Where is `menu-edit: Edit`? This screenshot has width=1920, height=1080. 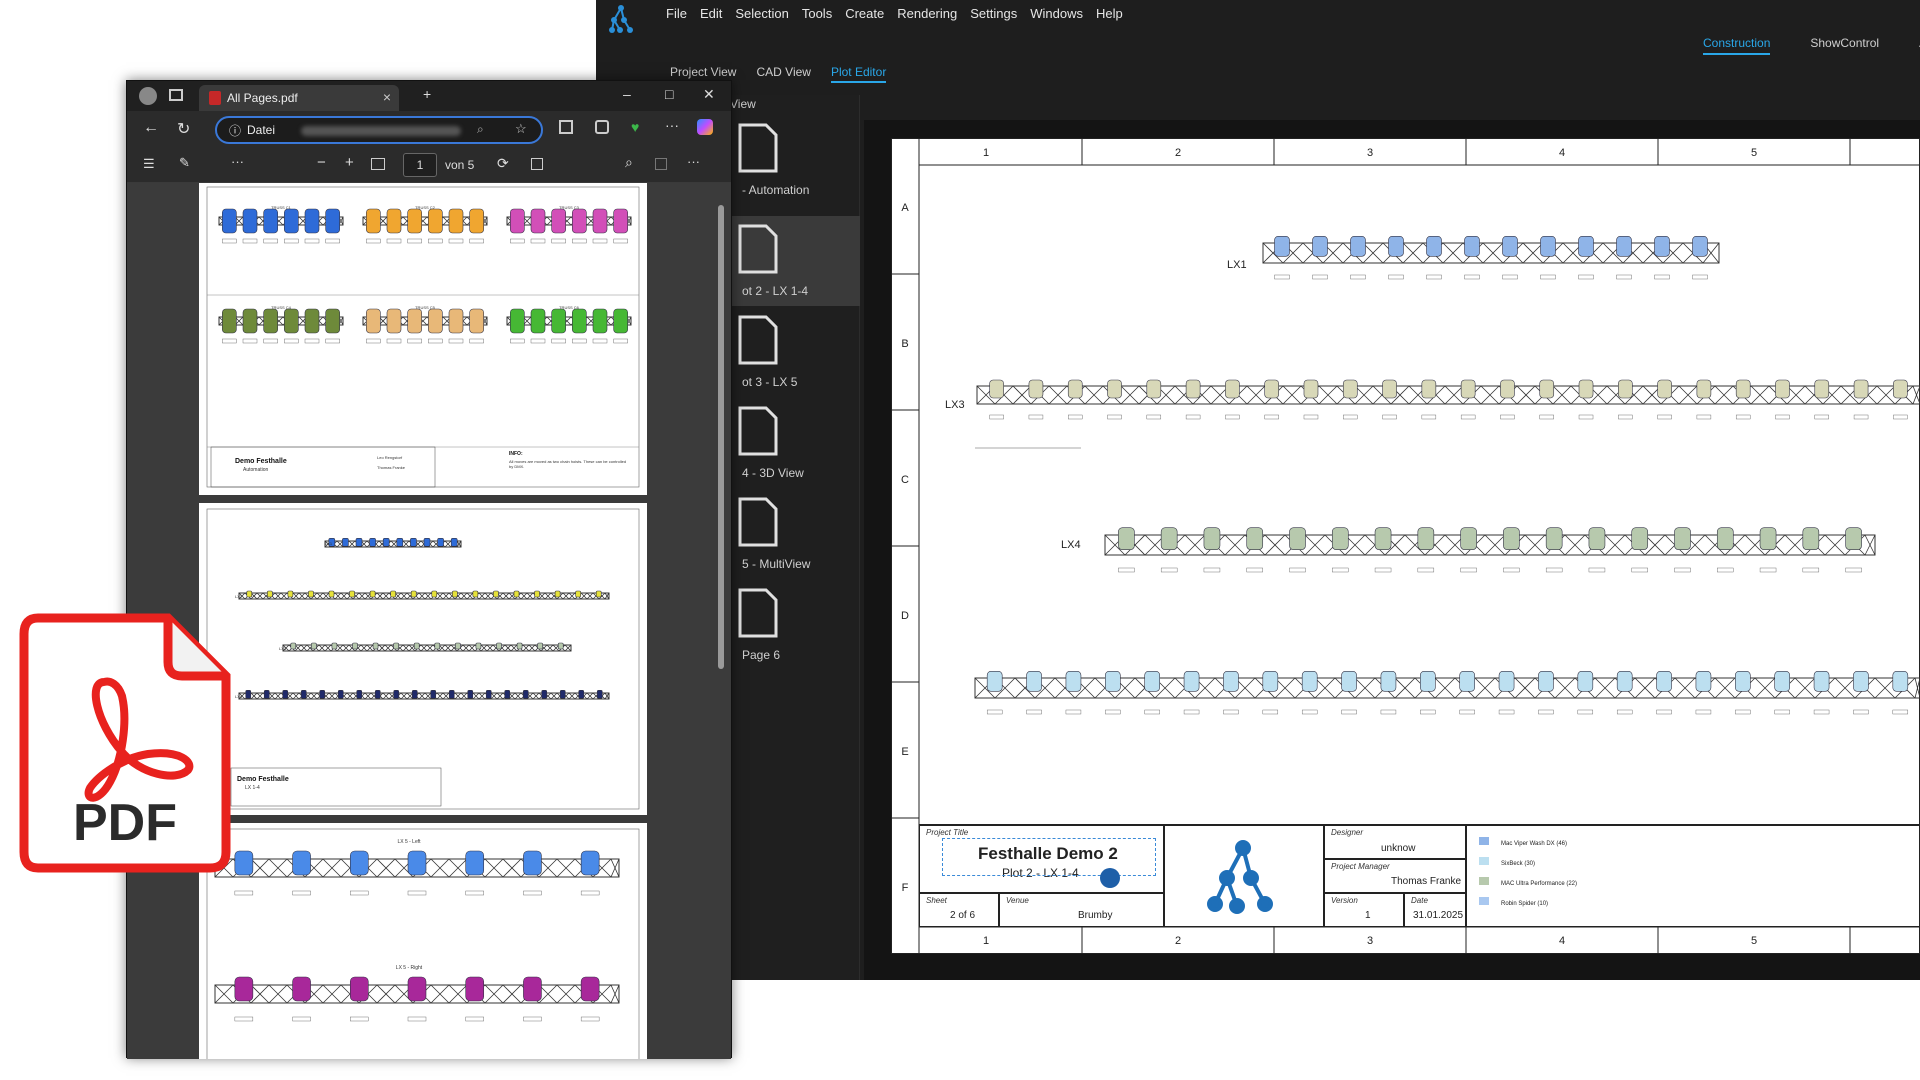
menu-edit: Edit is located at coordinates (711, 13).